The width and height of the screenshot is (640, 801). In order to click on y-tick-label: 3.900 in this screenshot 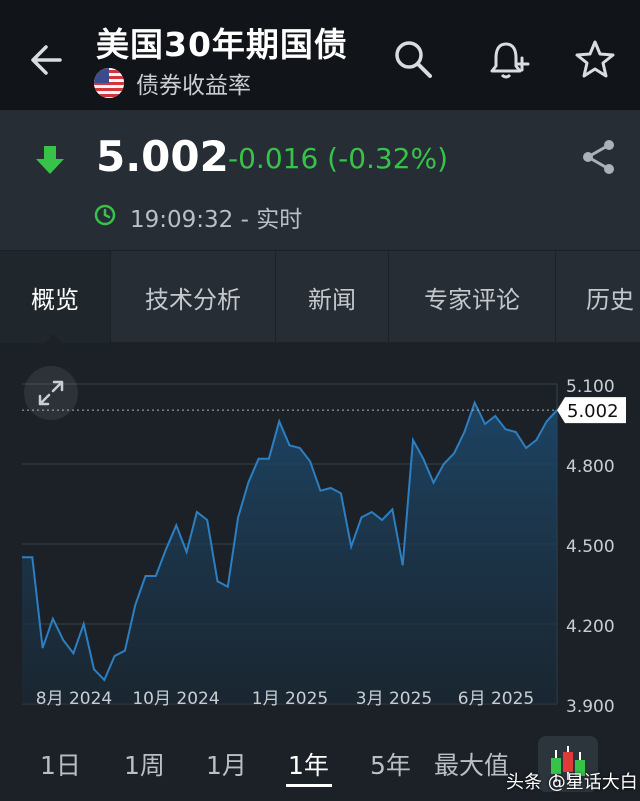, I will do `click(590, 707)`.